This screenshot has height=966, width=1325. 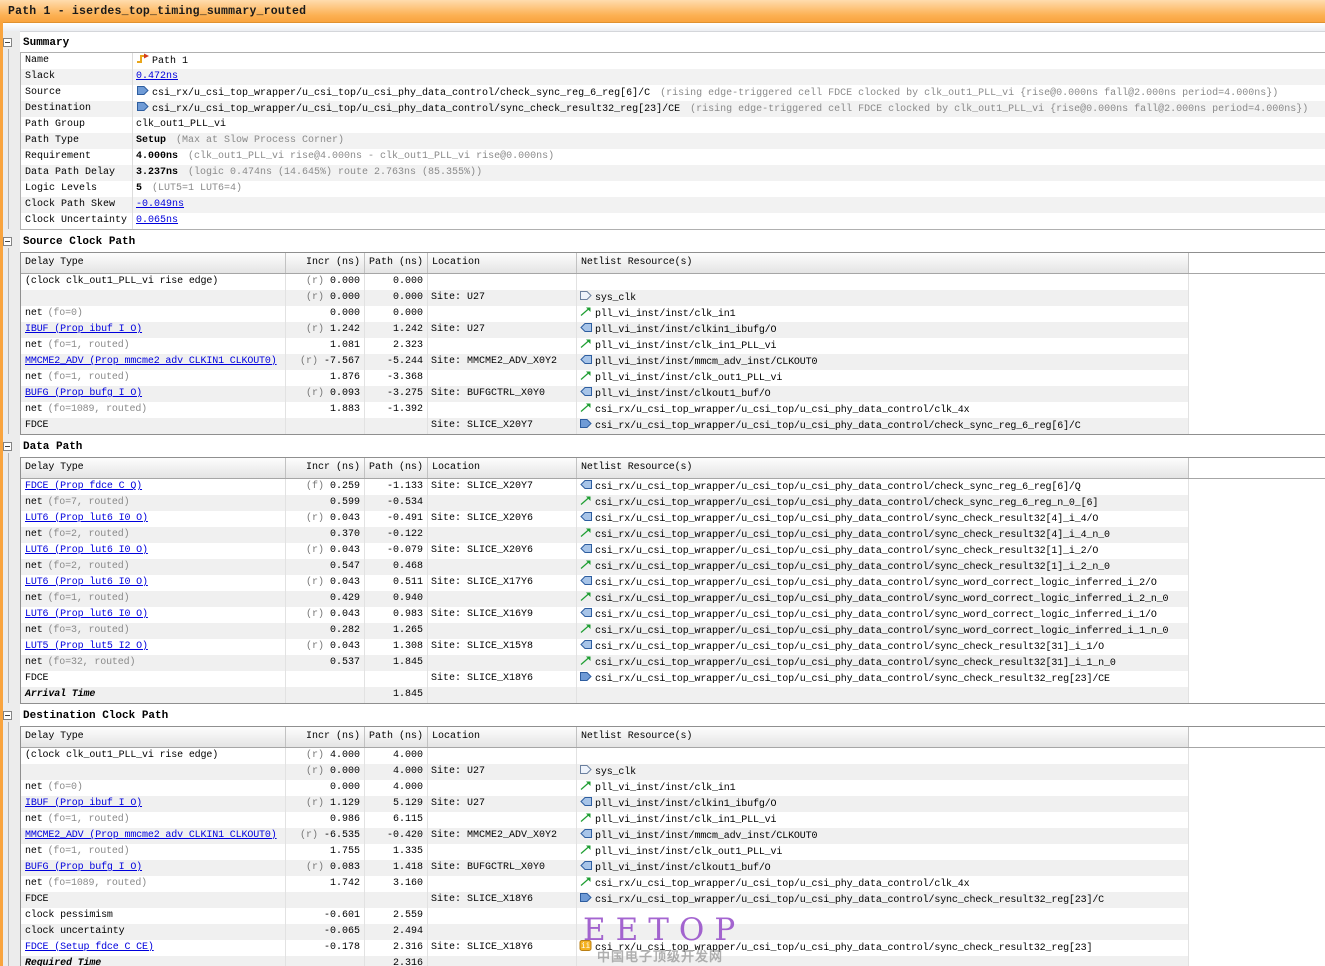 I want to click on summary-label: Path Type, so click(x=77, y=141).